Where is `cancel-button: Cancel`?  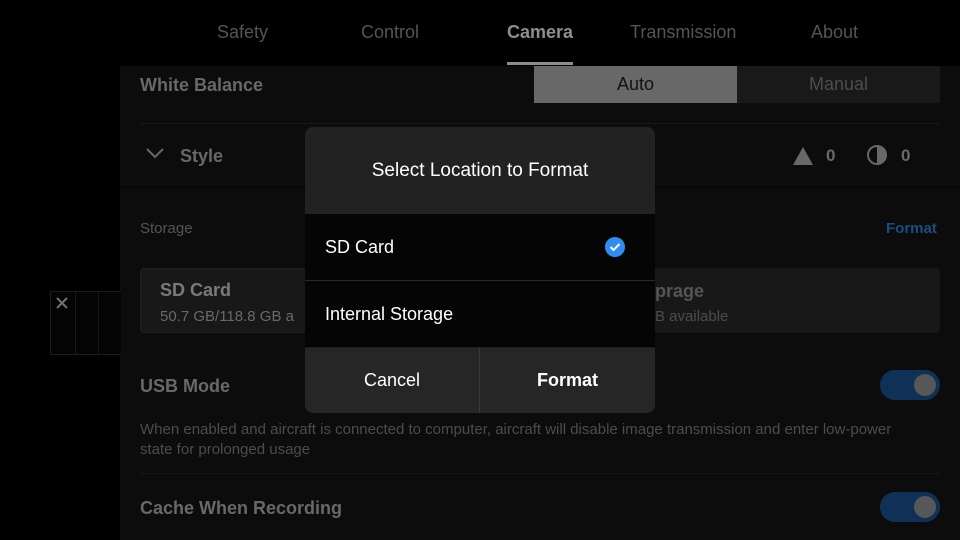 cancel-button: Cancel is located at coordinates (392, 380).